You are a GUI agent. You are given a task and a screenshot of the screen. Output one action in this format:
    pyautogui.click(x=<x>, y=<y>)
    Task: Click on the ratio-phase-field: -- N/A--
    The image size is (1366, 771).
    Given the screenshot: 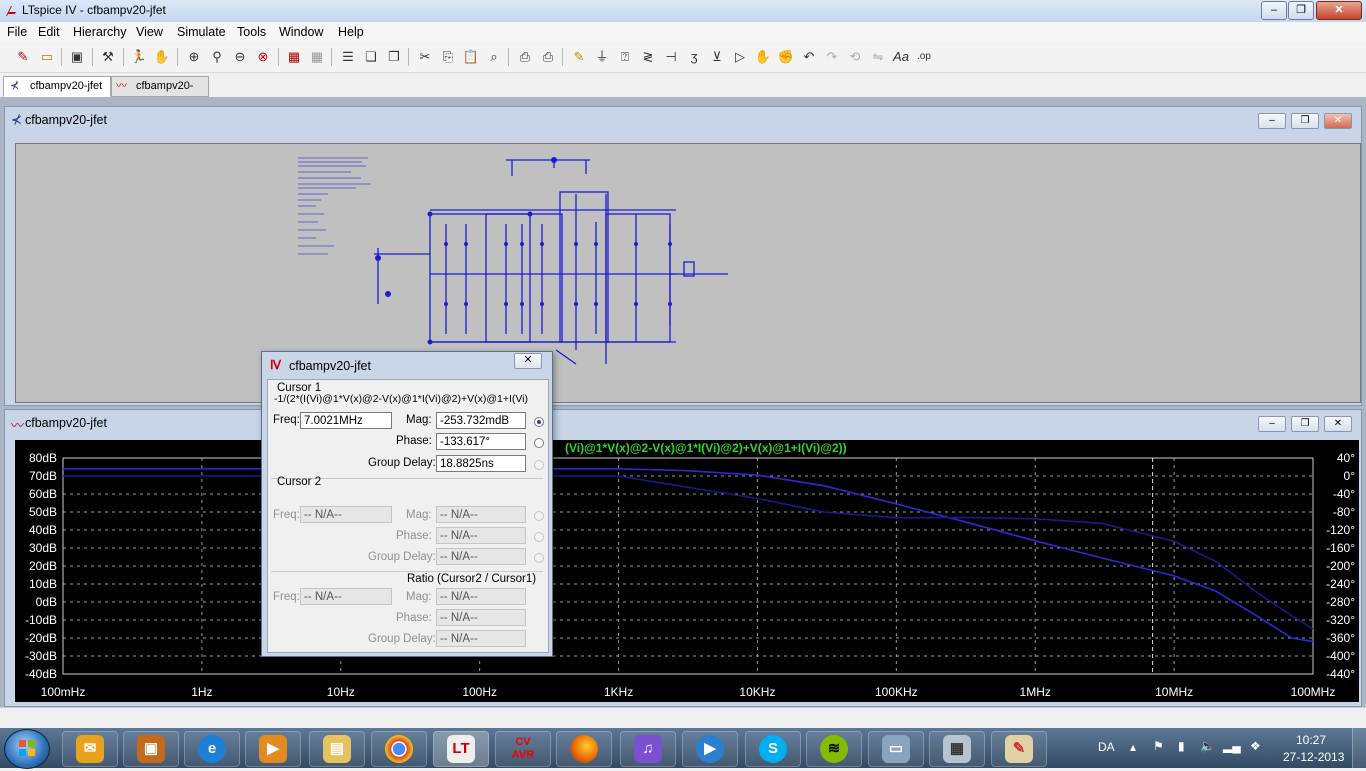 What is the action you would take?
    pyautogui.click(x=481, y=617)
    